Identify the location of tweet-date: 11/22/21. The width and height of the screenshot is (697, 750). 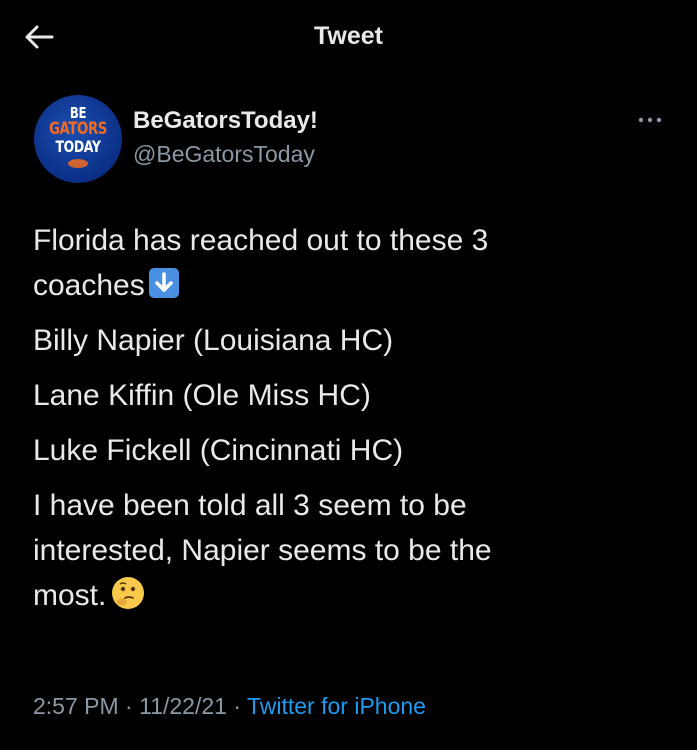
(183, 706).